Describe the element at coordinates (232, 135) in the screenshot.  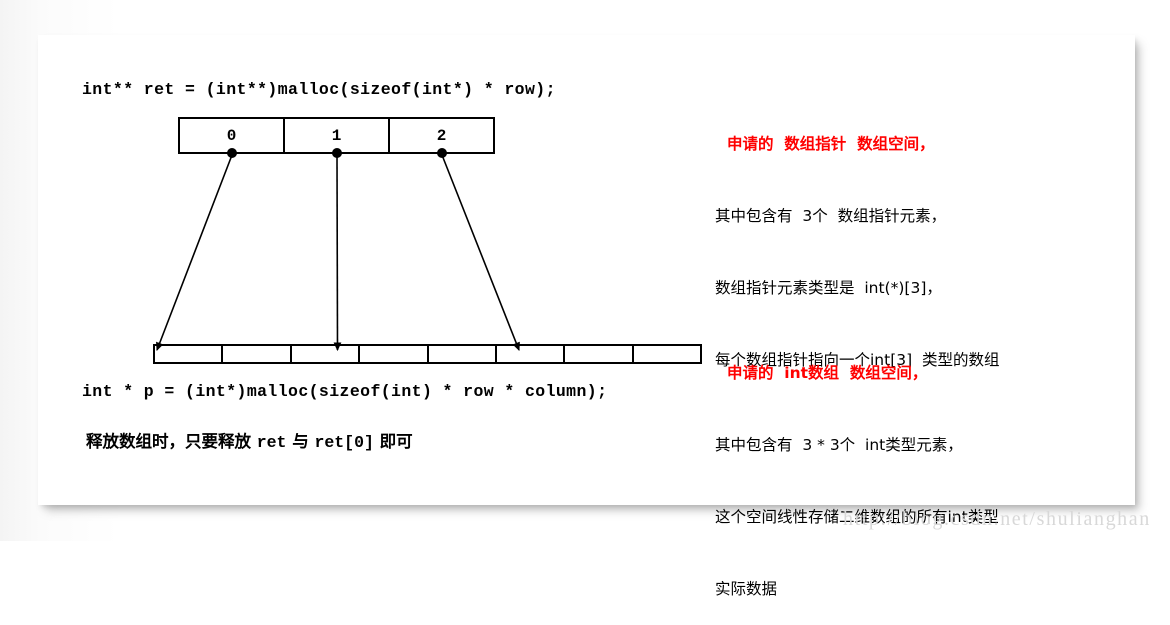
I see `pointer-array-cell: 0` at that location.